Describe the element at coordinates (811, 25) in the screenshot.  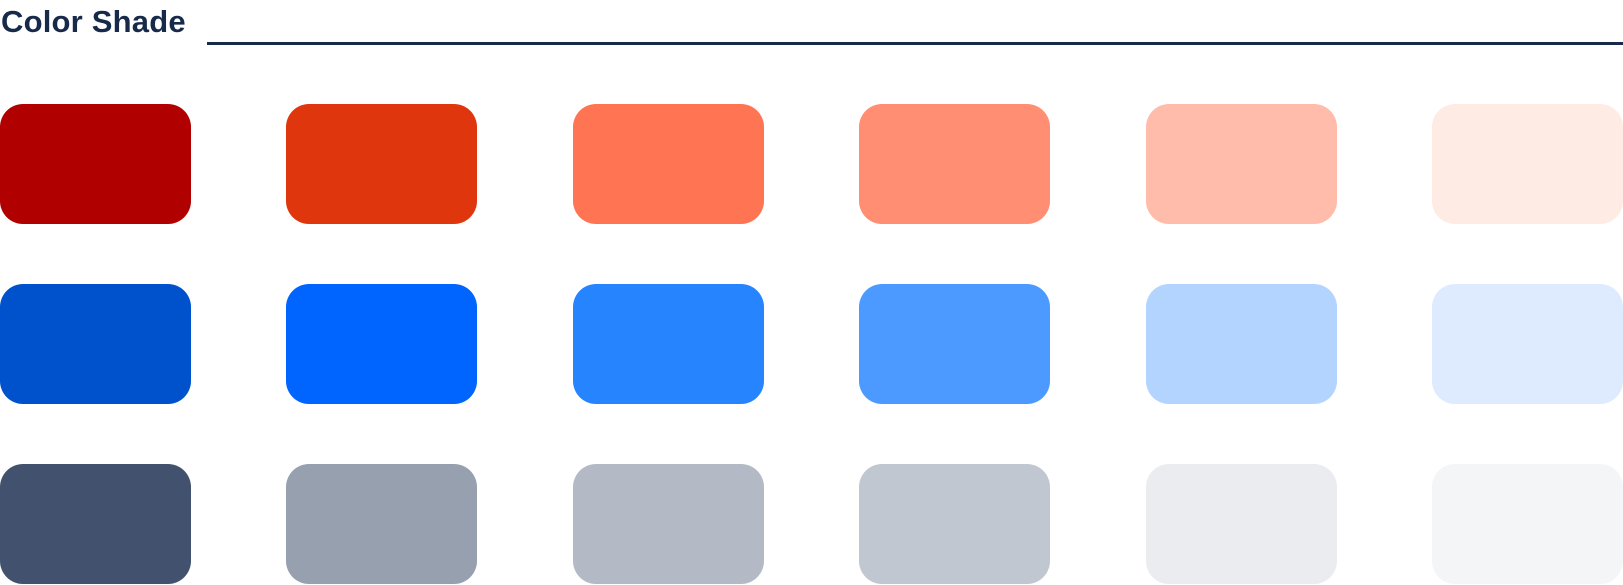
I see `section-header: Color Shade` at that location.